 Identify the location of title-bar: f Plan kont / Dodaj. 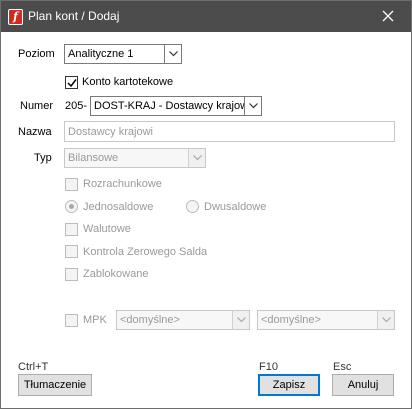
(206, 16).